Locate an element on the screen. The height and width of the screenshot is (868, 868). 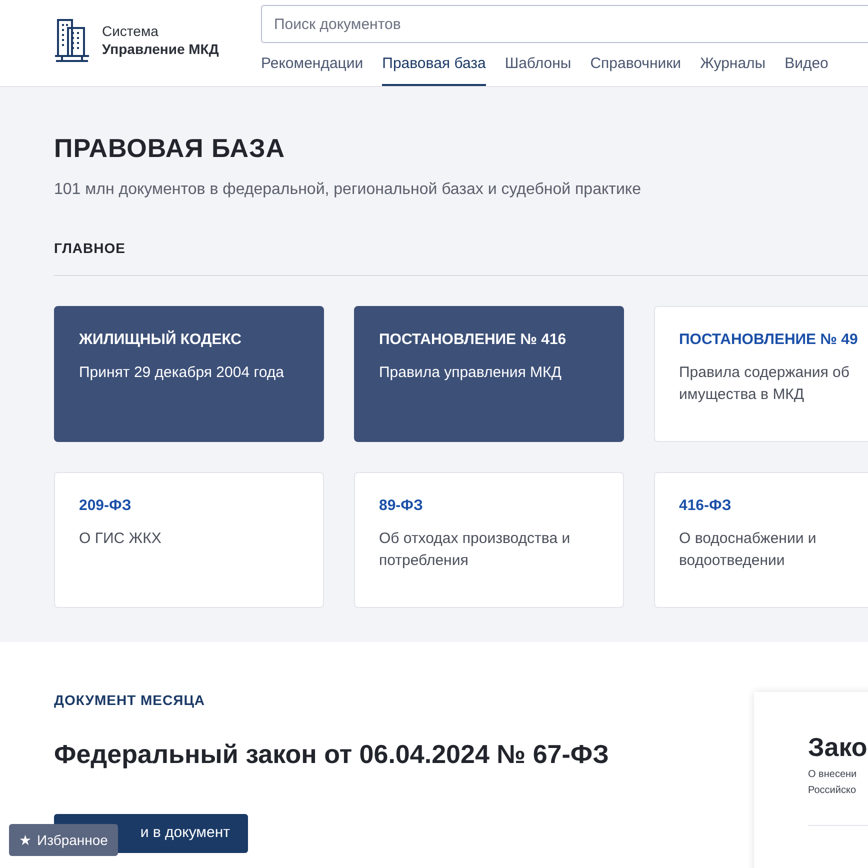
star-icon: ★ is located at coordinates (25, 840).